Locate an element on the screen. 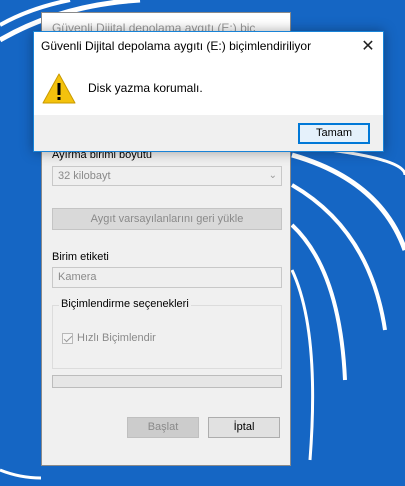  quick-format-checkbox is located at coordinates (67, 338).